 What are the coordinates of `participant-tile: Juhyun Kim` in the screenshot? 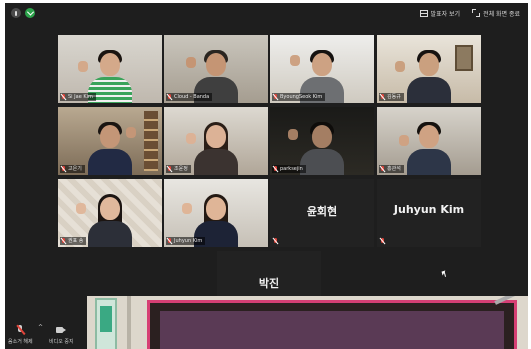 It's located at (216, 213).